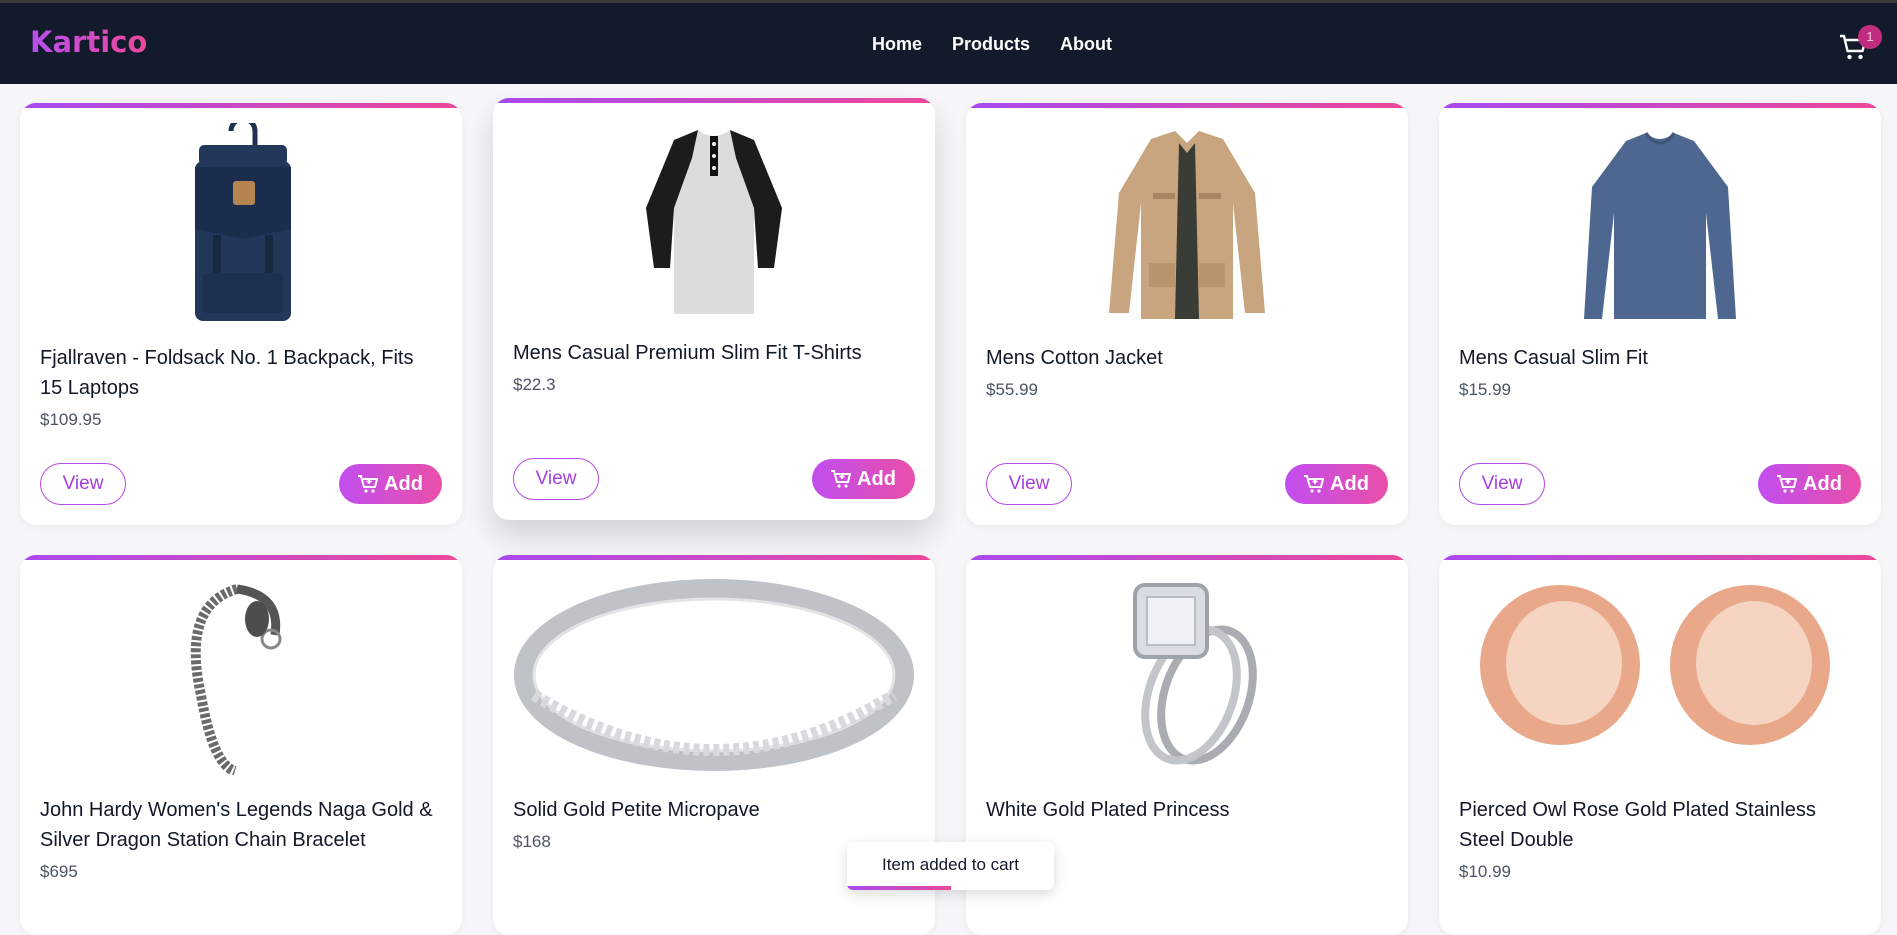 The width and height of the screenshot is (1897, 935). I want to click on product-image-ring, so click(714, 675).